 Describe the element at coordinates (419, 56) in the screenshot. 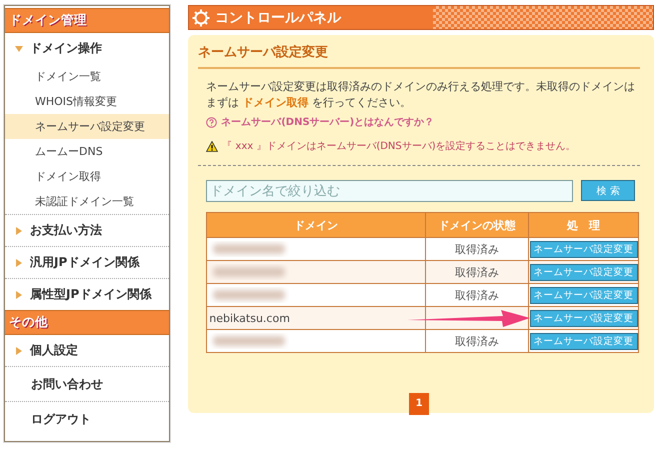

I see `page-heading: ネームサーバ設定変更` at that location.